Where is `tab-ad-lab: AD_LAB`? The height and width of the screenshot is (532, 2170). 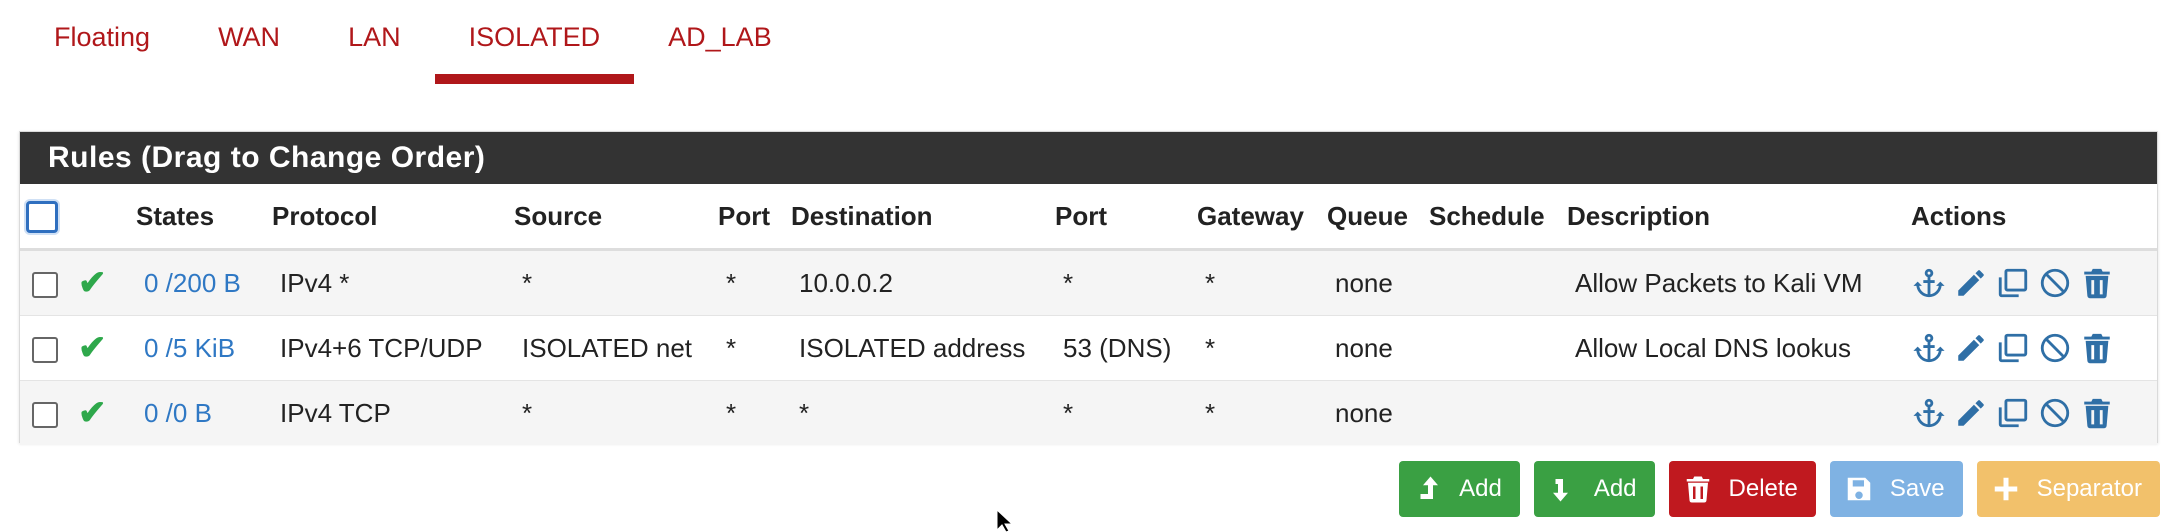 tab-ad-lab: AD_LAB is located at coordinates (720, 42).